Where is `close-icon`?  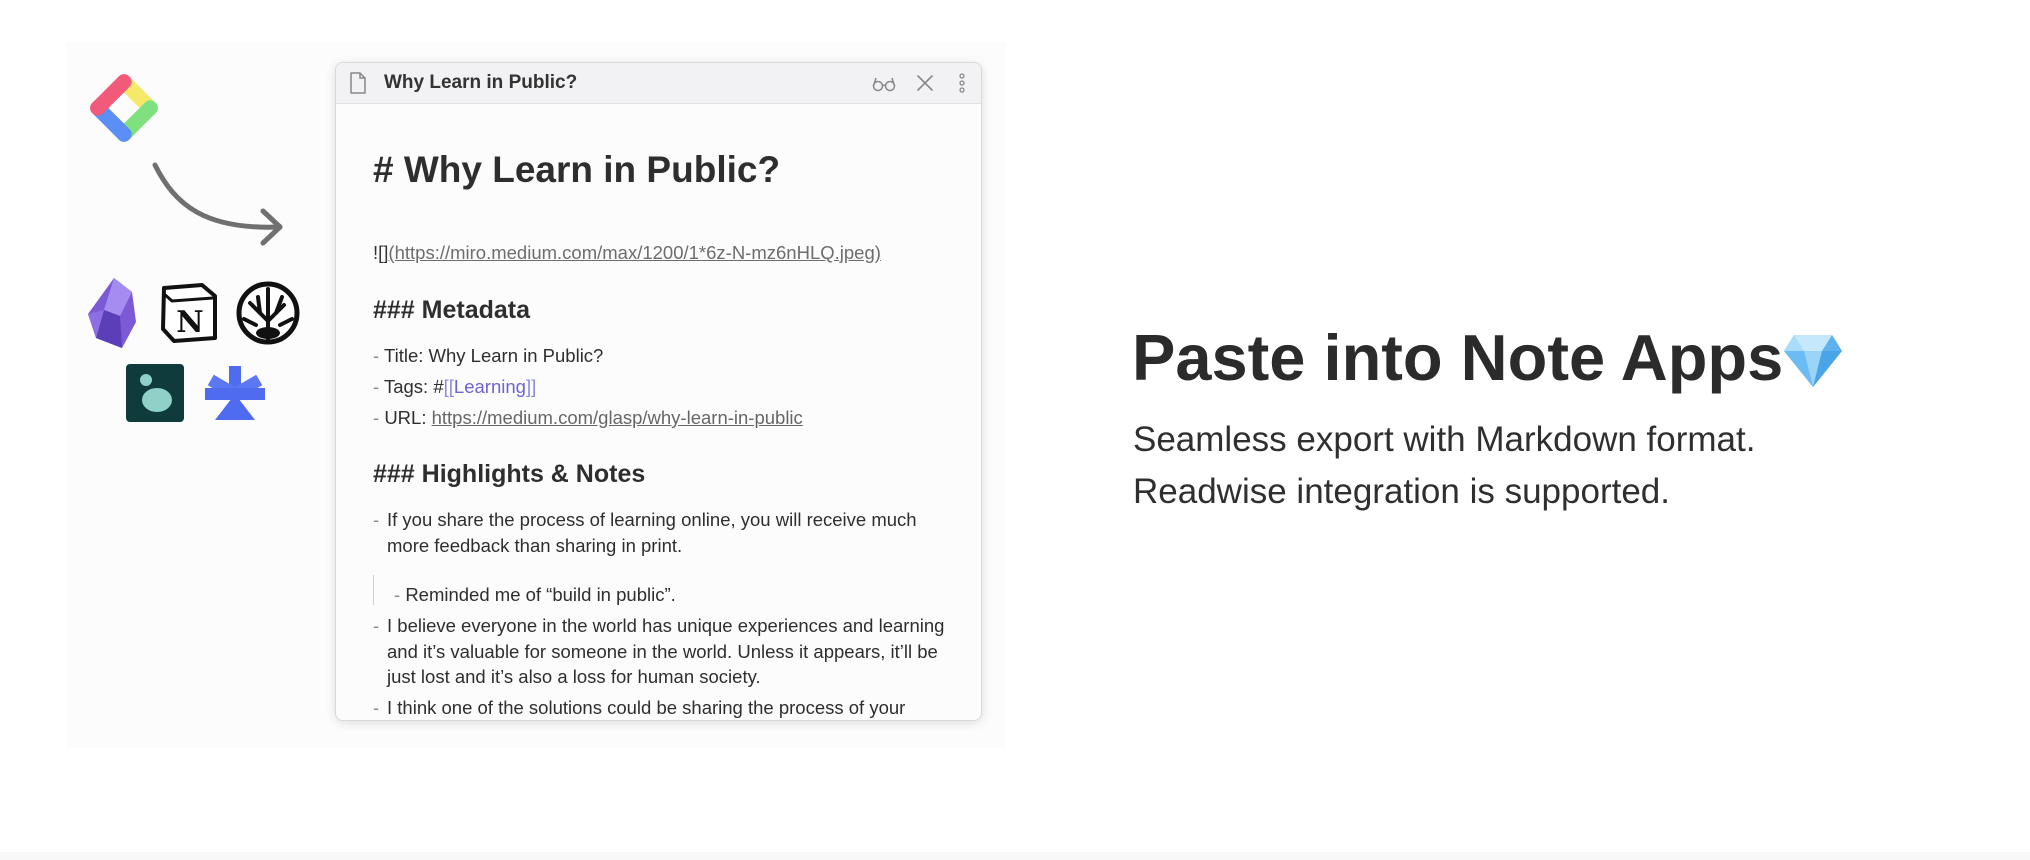
close-icon is located at coordinates (925, 83).